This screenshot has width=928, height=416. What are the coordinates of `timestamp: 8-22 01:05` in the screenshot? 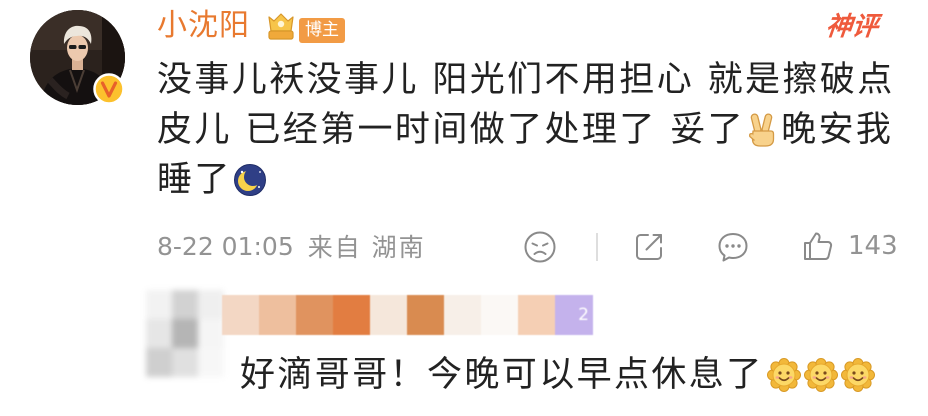 It's located at (225, 246).